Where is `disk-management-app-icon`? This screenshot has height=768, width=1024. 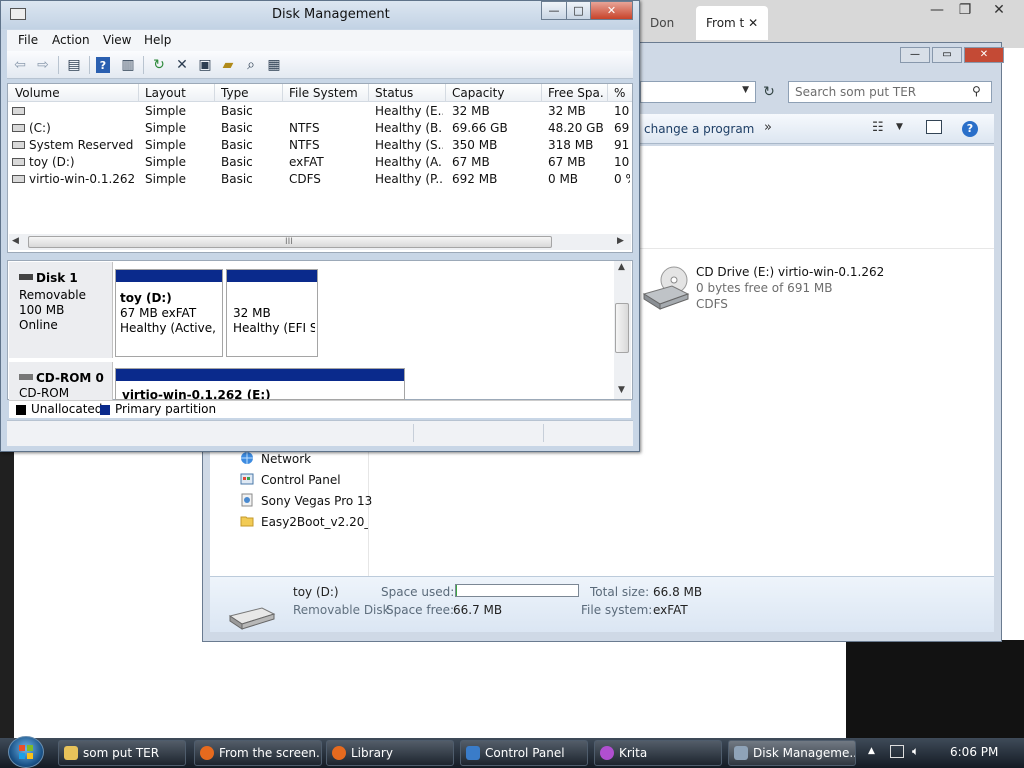 disk-management-app-icon is located at coordinates (18, 14).